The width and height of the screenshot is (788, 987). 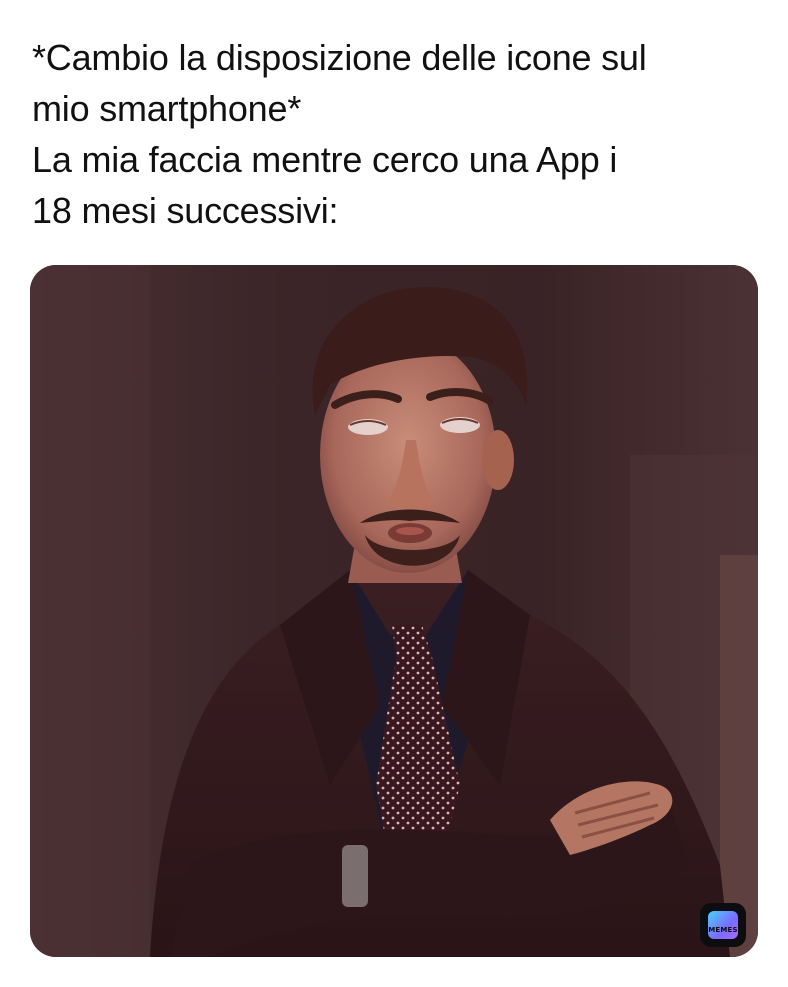 I want to click on lips, so click(x=410, y=531).